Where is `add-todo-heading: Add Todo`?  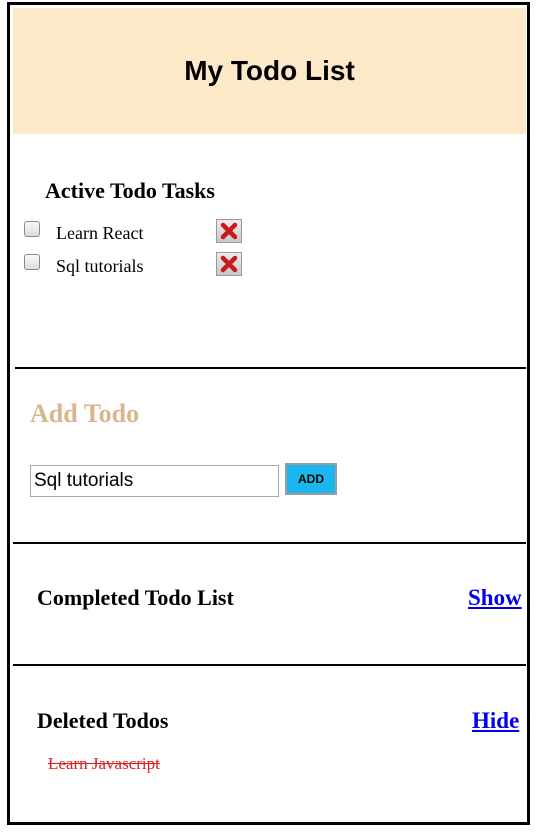 add-todo-heading: Add Todo is located at coordinates (85, 413).